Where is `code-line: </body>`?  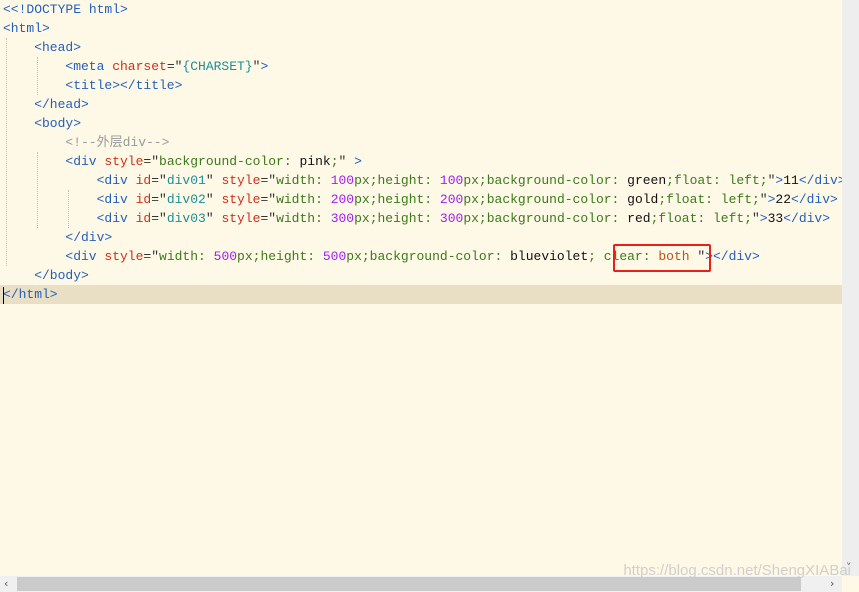 code-line: </body> is located at coordinates (61, 275).